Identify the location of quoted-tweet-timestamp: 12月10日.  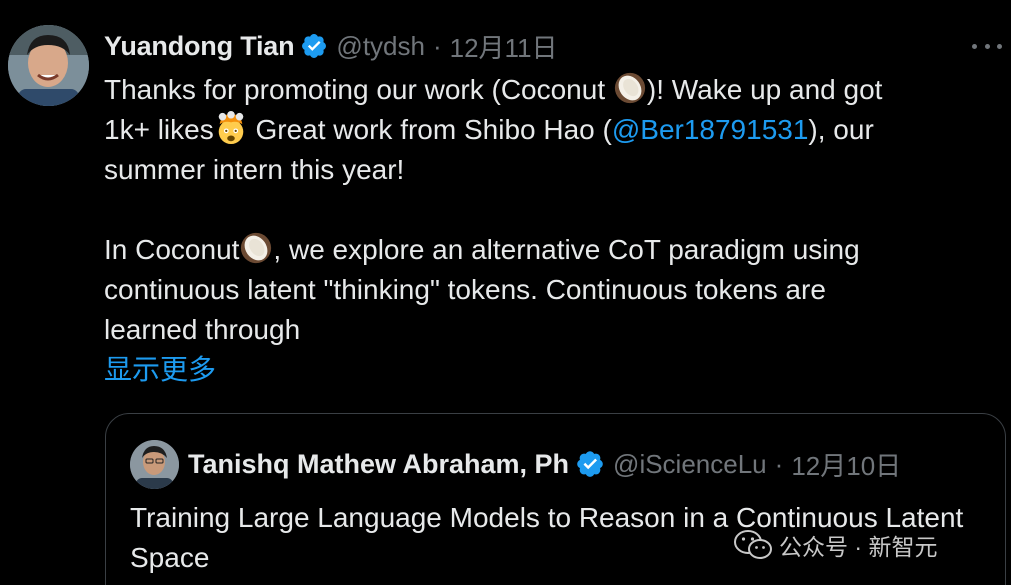
(846, 464).